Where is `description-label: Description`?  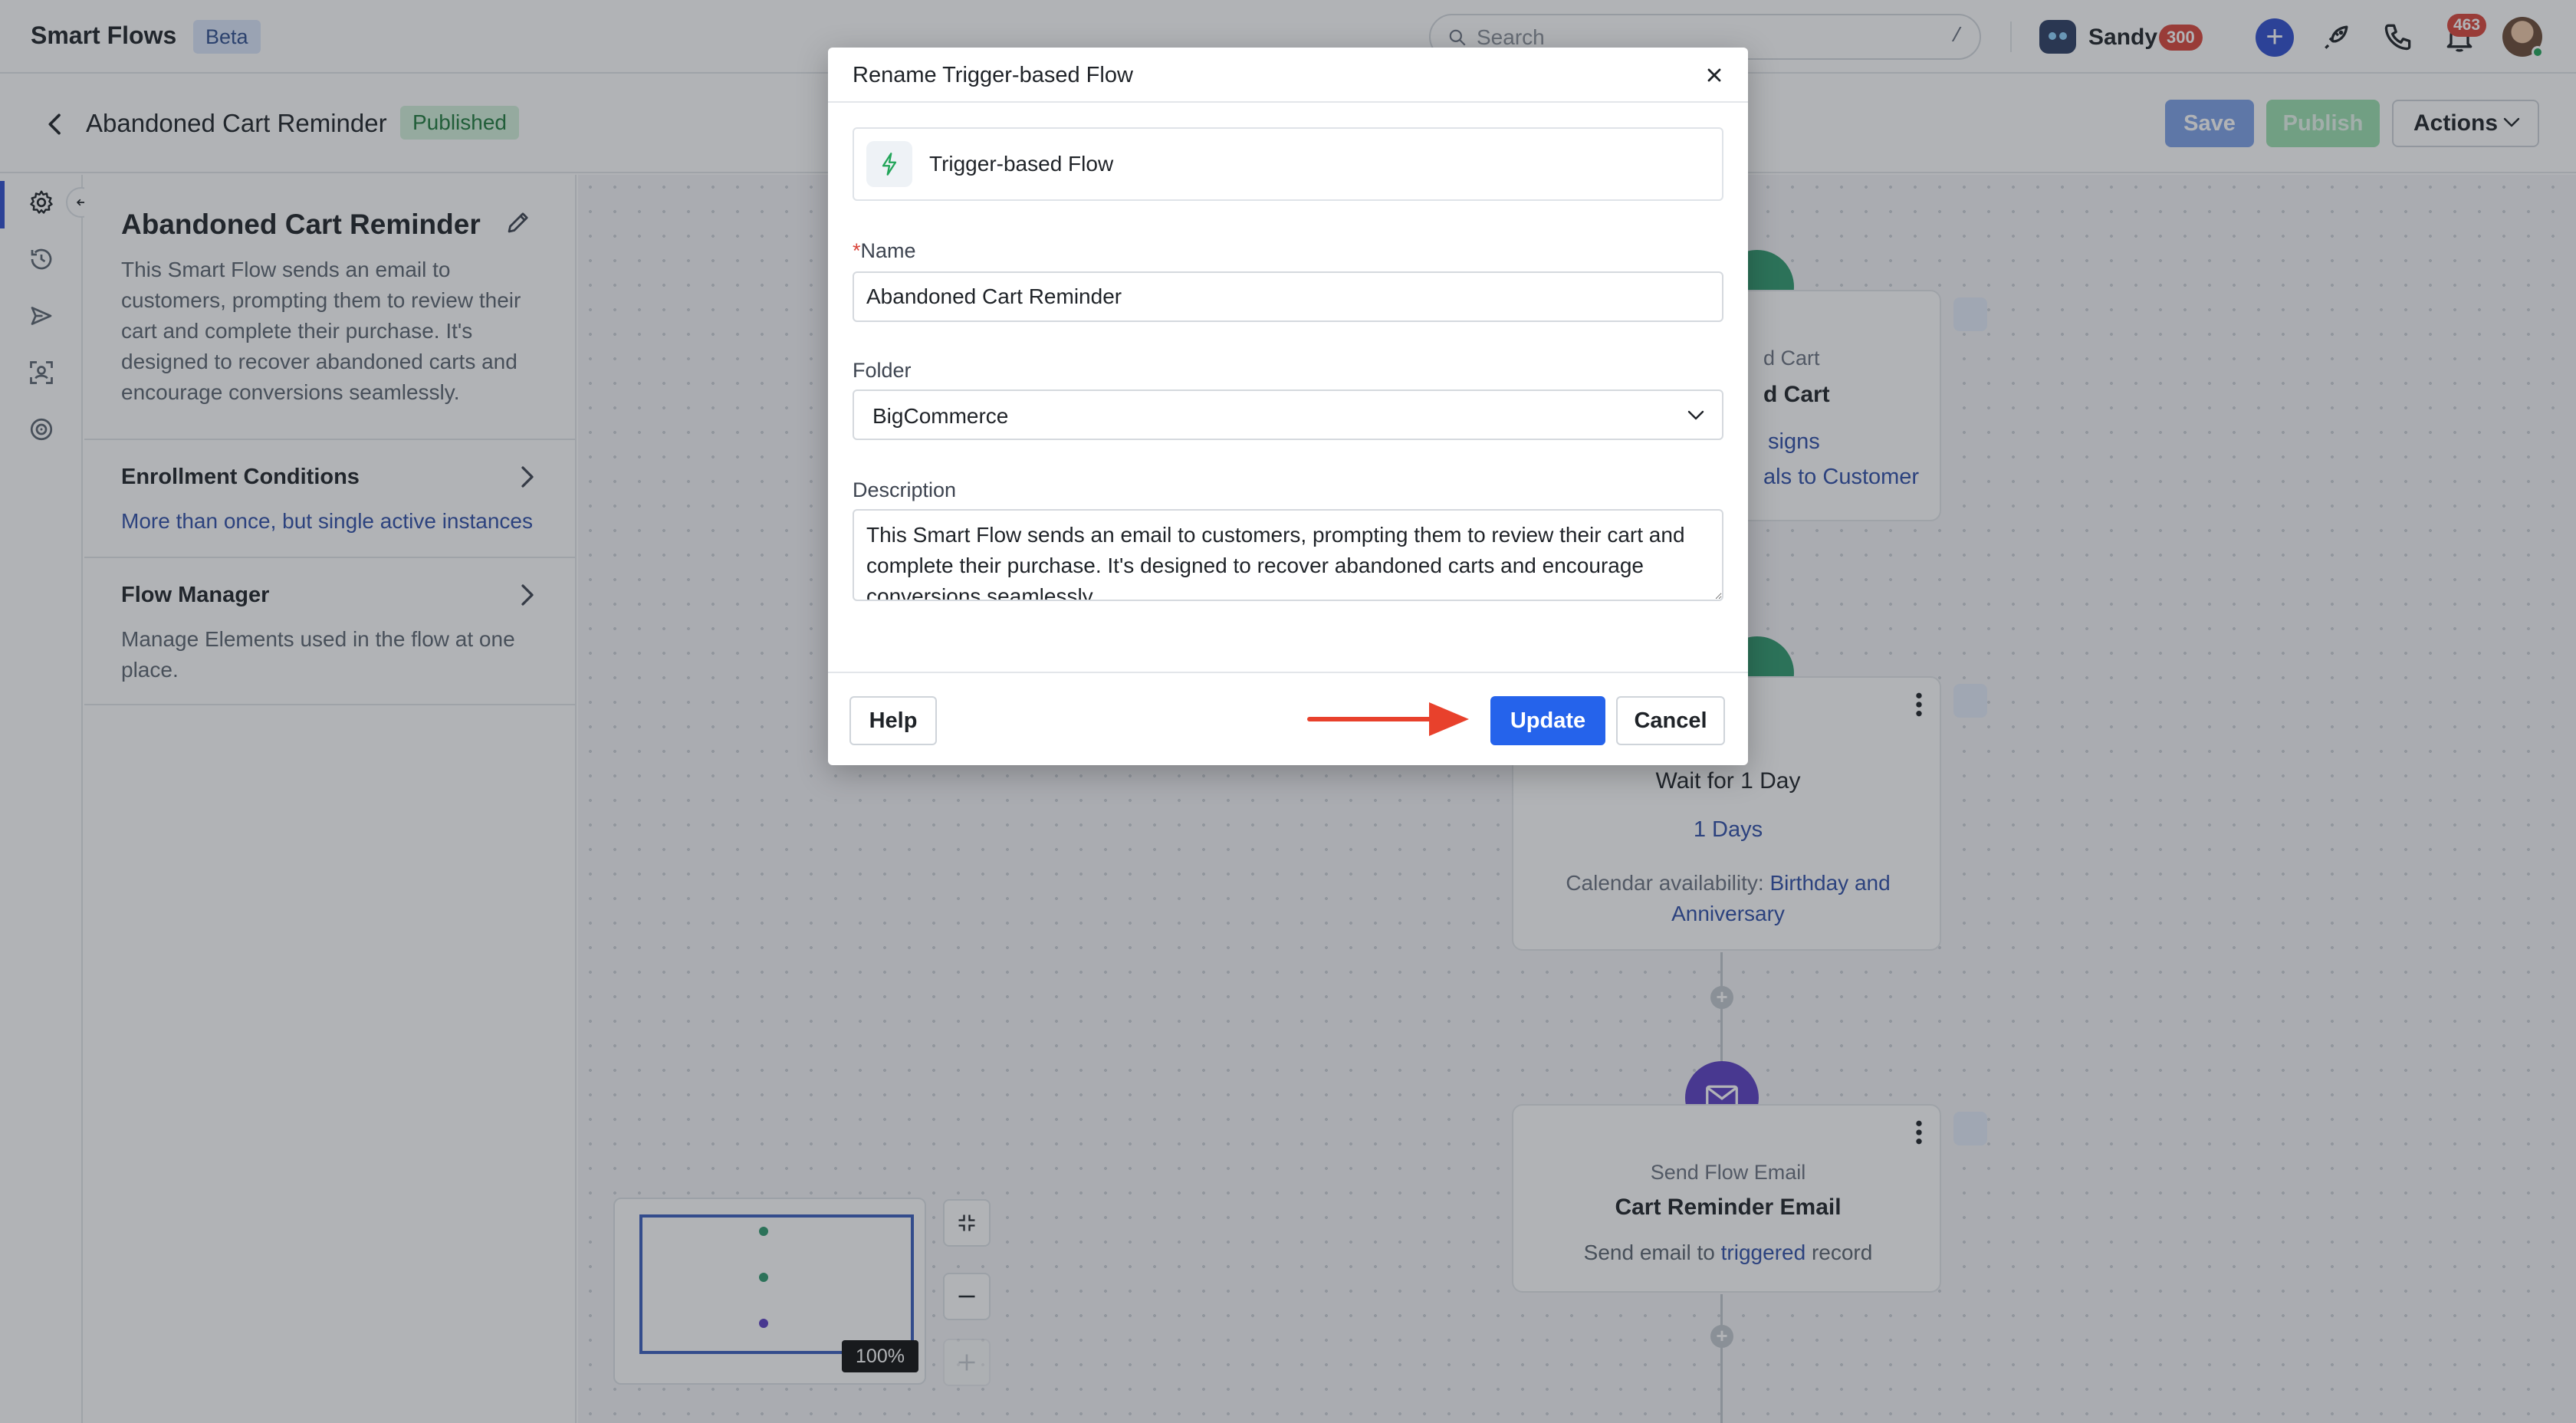
description-label: Description is located at coordinates (905, 489).